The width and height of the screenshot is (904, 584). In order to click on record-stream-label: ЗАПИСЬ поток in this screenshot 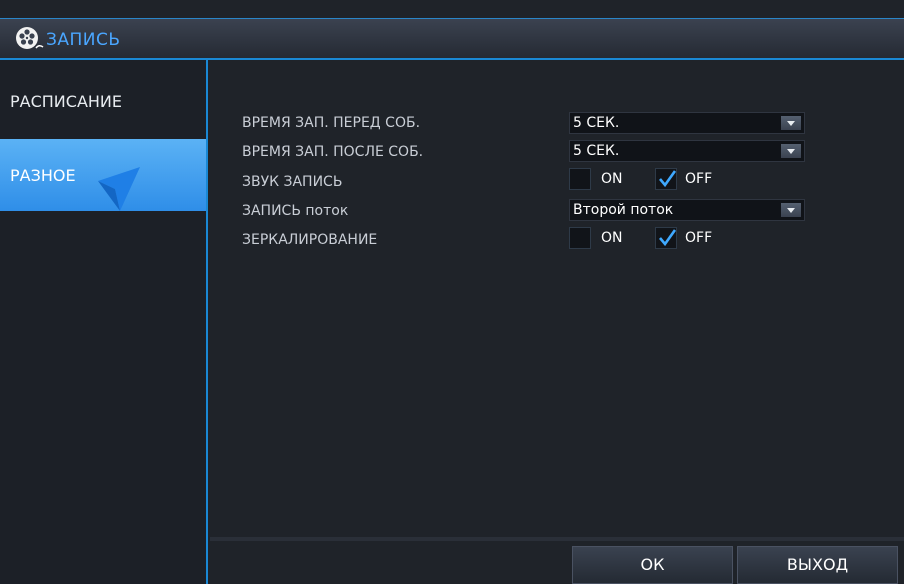, I will do `click(295, 211)`.